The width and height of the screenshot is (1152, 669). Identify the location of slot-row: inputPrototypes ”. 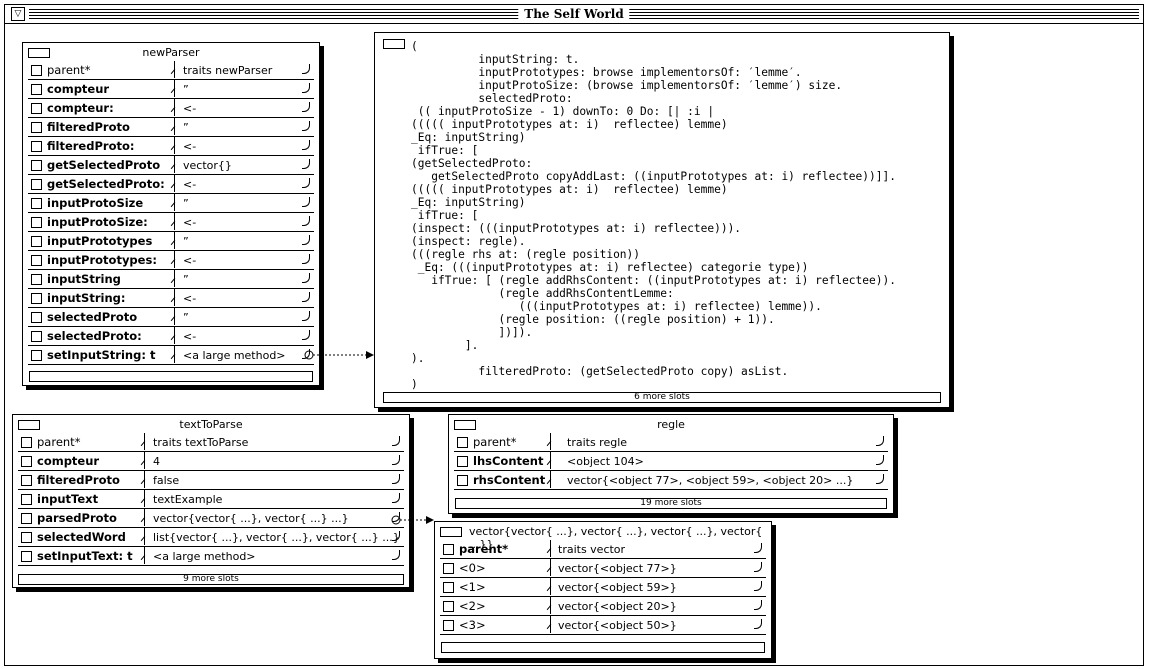
(171, 241).